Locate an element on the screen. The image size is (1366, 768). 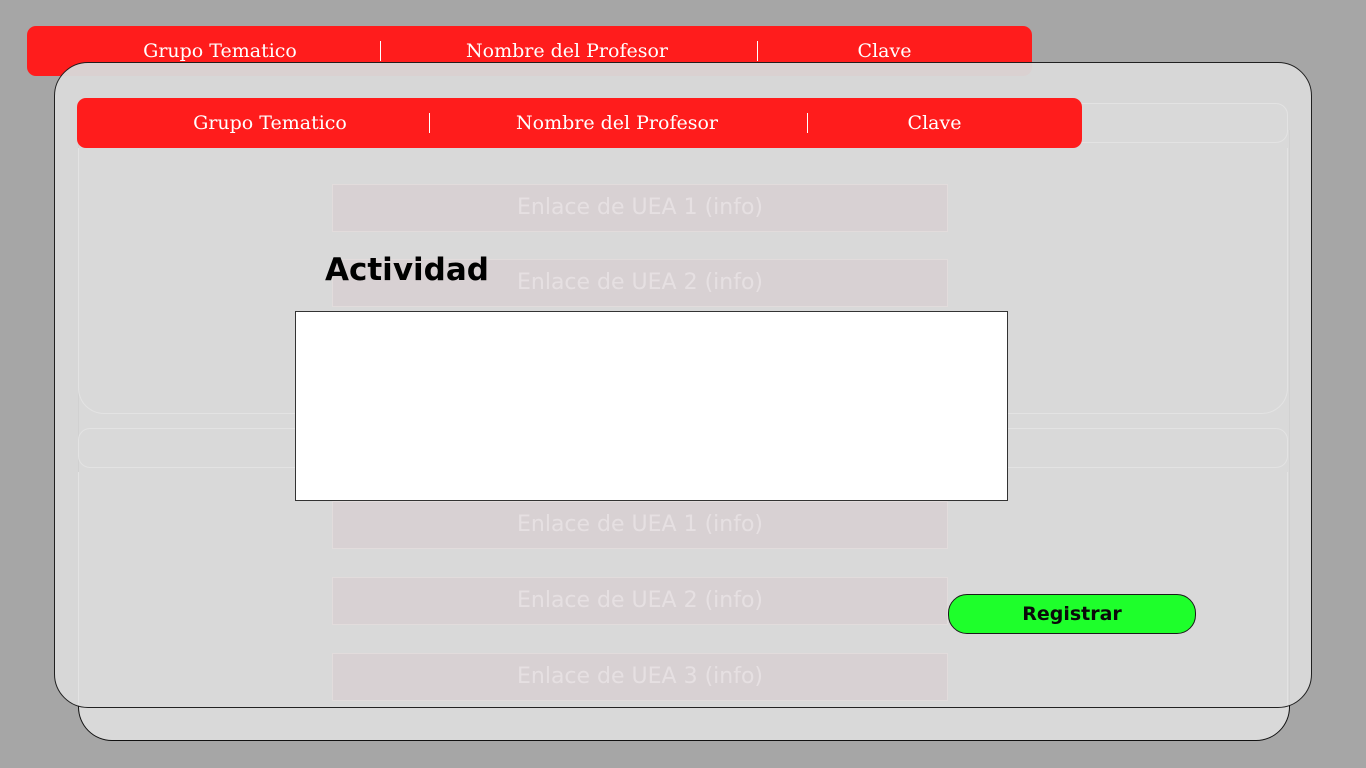
section2-link-3: Enlace de UEA 3 (info) is located at coordinates (640, 677).